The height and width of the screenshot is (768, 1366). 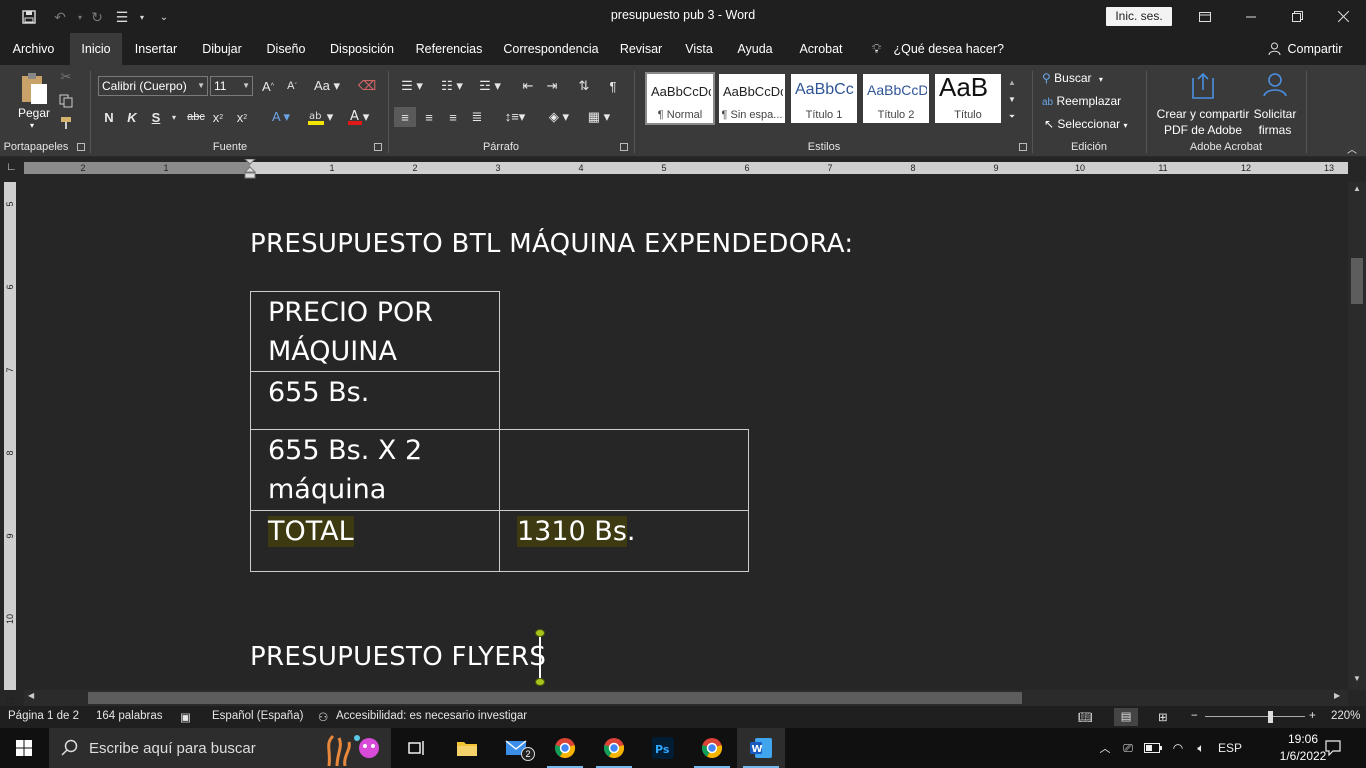 I want to click on gallery-more-icon: ⏷, so click(x=1012, y=117).